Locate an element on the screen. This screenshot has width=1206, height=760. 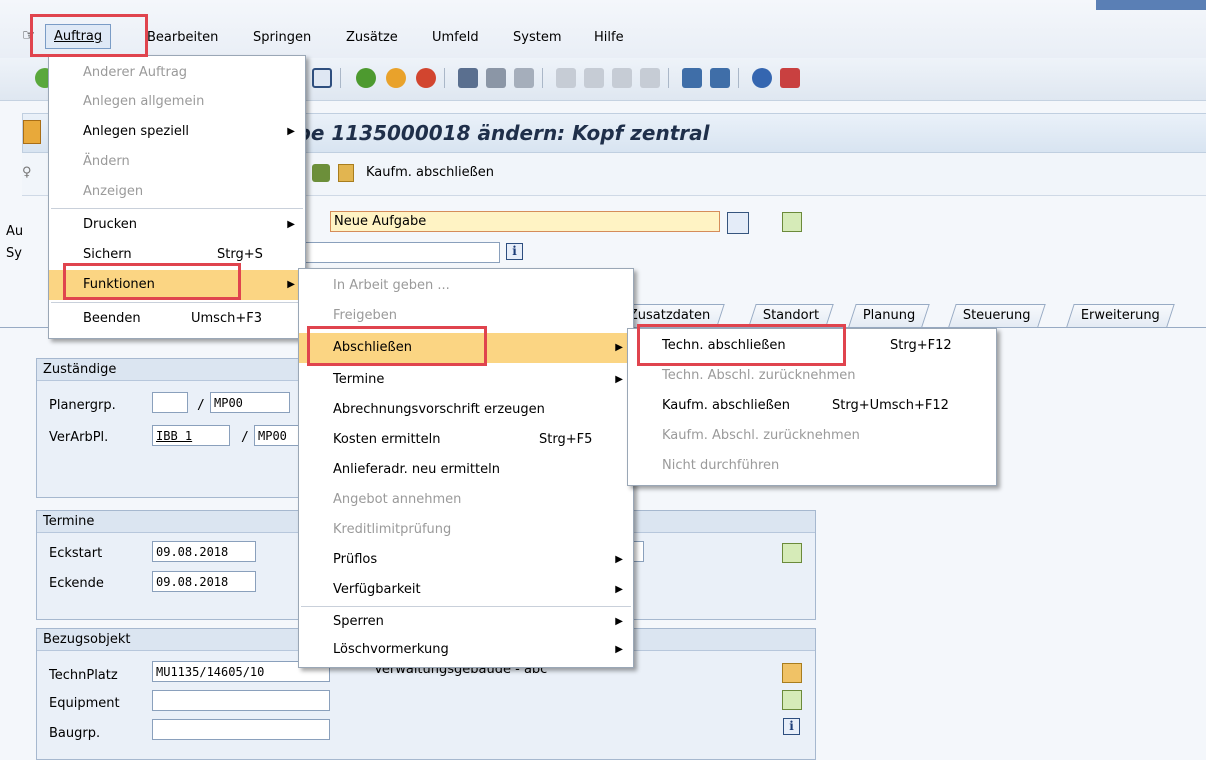
menu-springen: Springen is located at coordinates (282, 37).